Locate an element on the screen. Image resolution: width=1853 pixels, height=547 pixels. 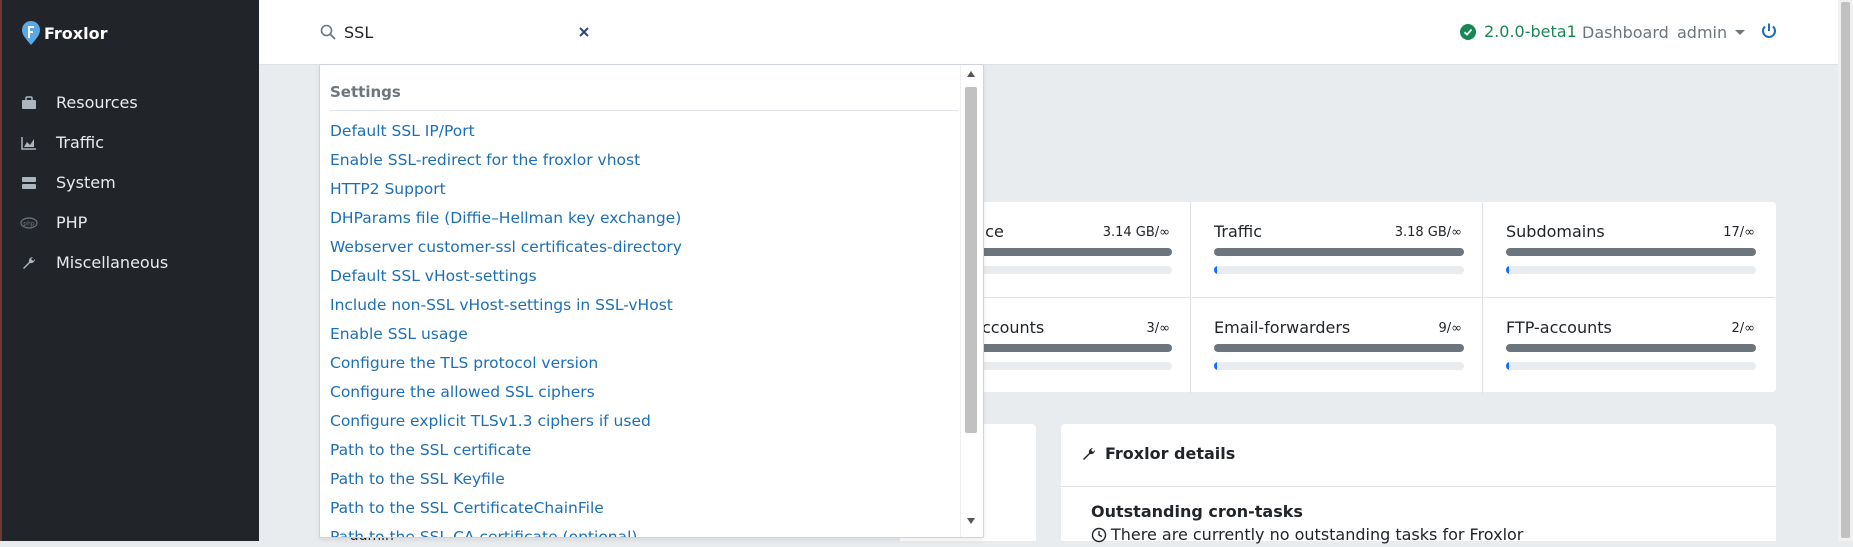
server-icon is located at coordinates (29, 183).